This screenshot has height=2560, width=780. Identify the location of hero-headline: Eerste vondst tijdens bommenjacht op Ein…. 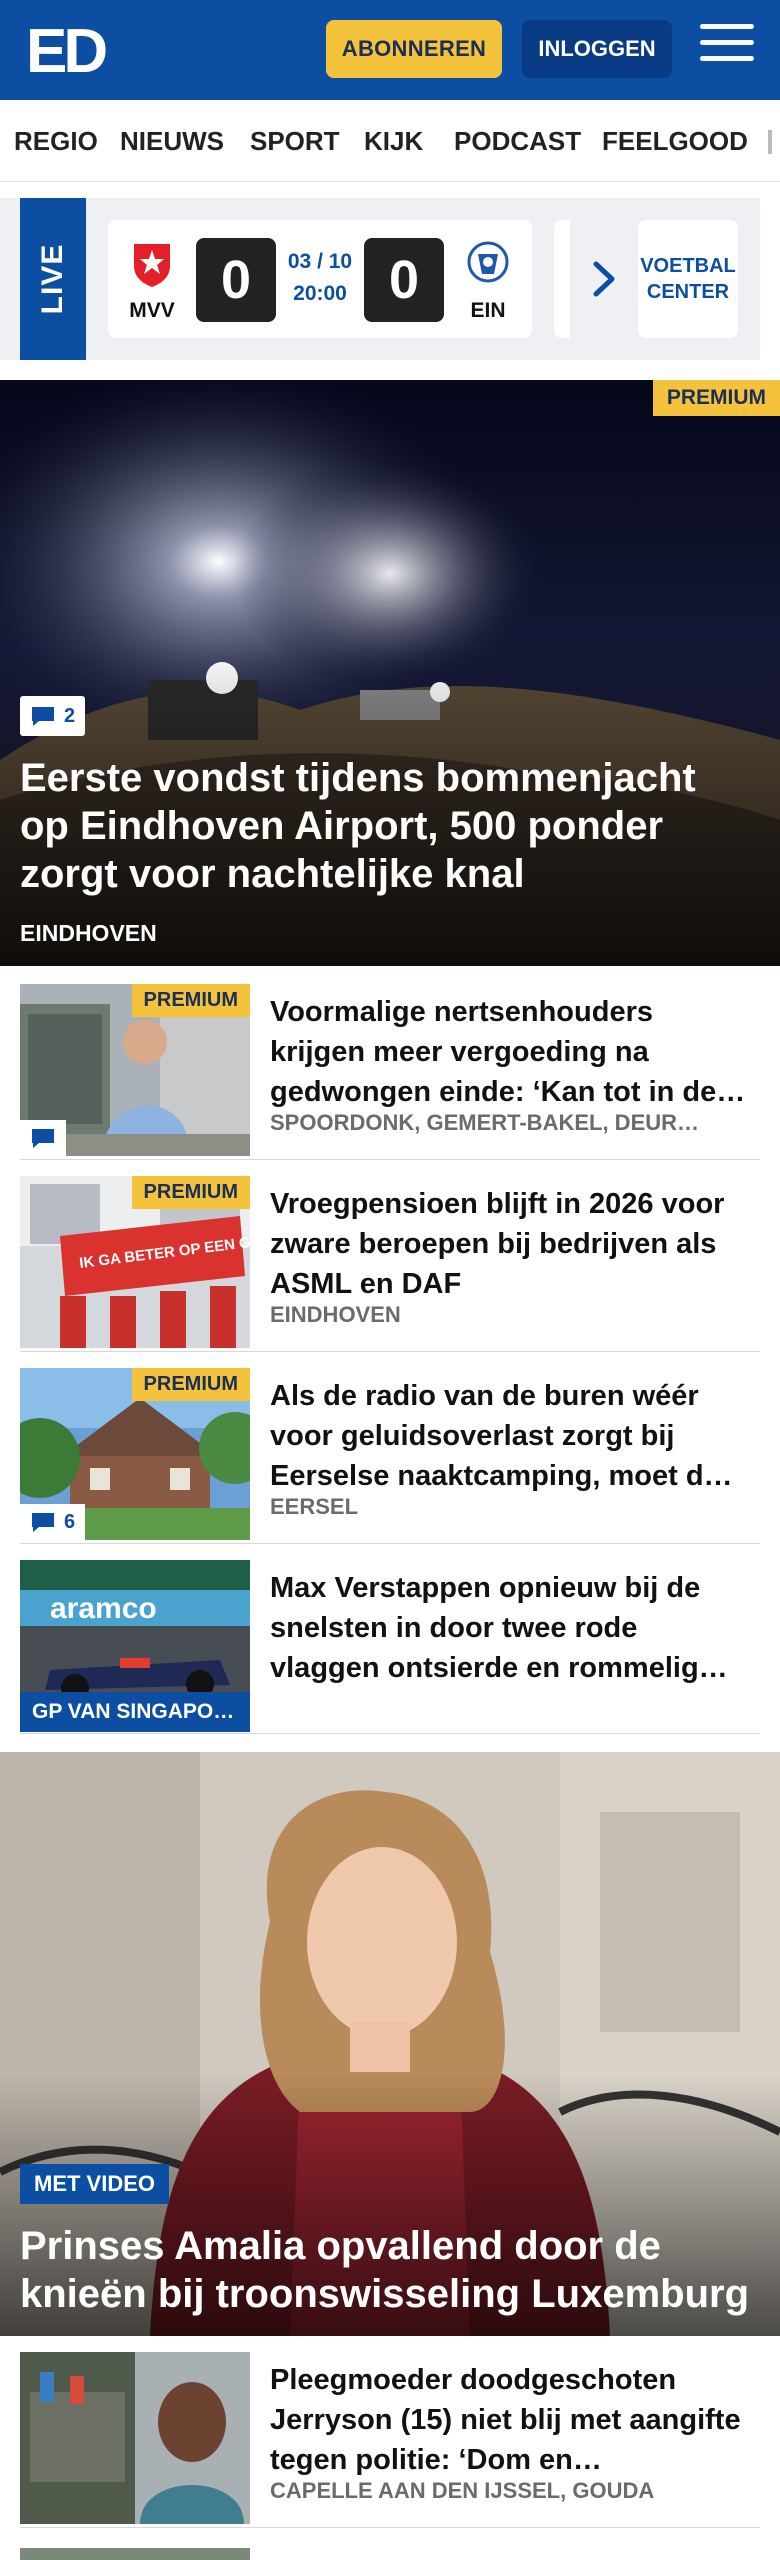
(380, 826).